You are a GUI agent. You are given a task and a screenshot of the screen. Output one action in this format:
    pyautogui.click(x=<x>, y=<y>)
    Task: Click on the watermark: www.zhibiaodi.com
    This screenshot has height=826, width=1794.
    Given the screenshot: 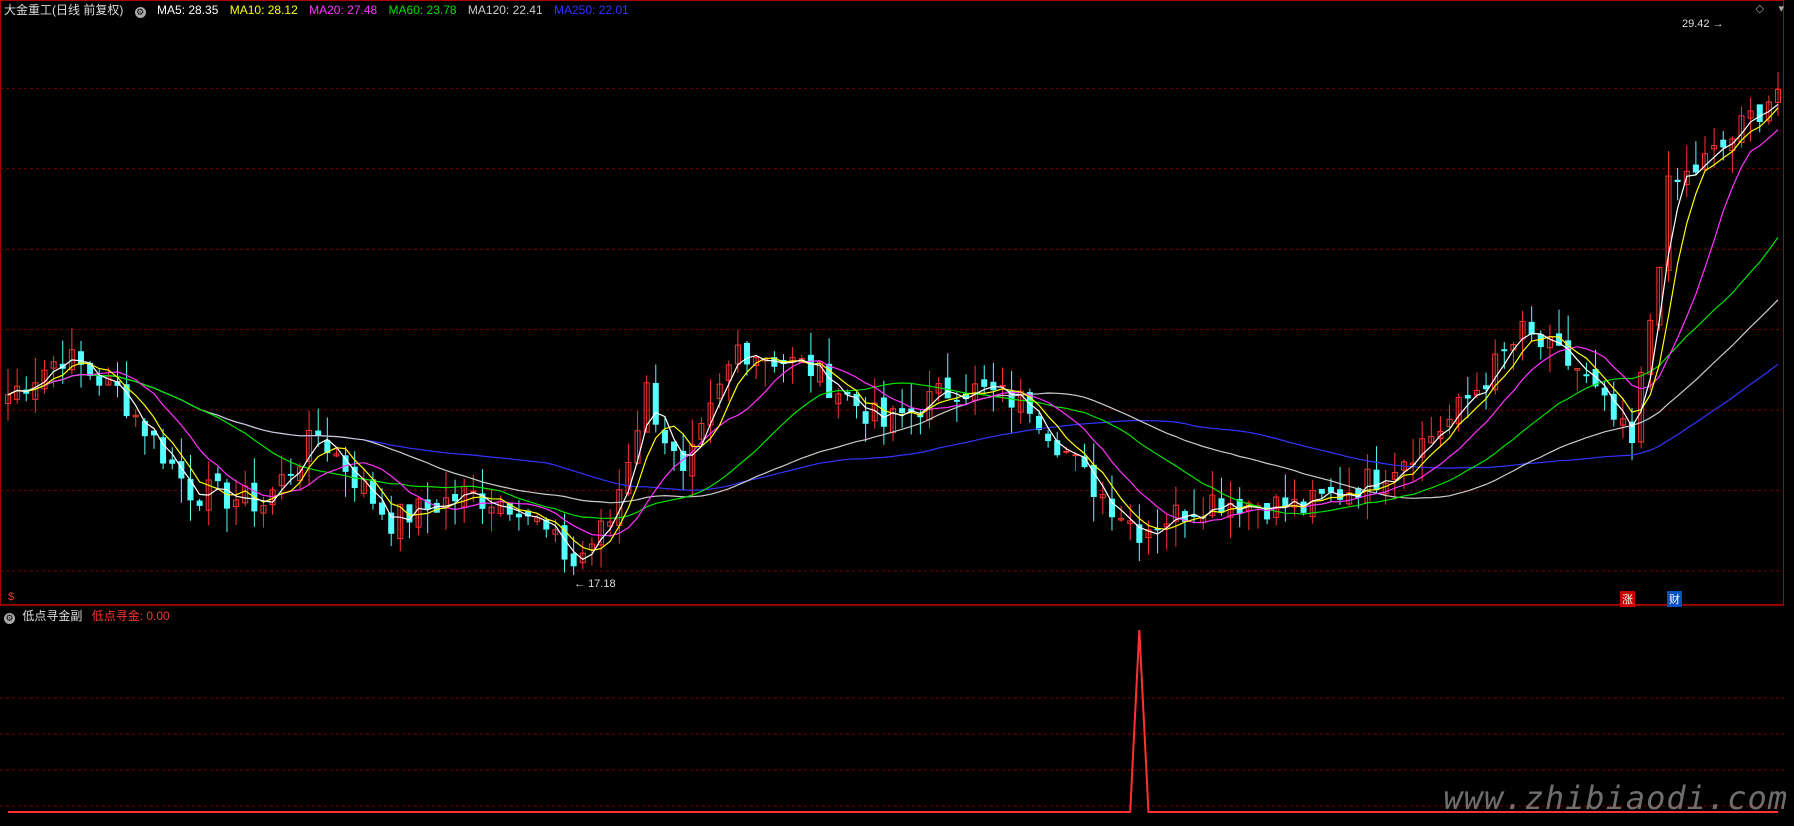 What is the action you would take?
    pyautogui.click(x=1615, y=798)
    